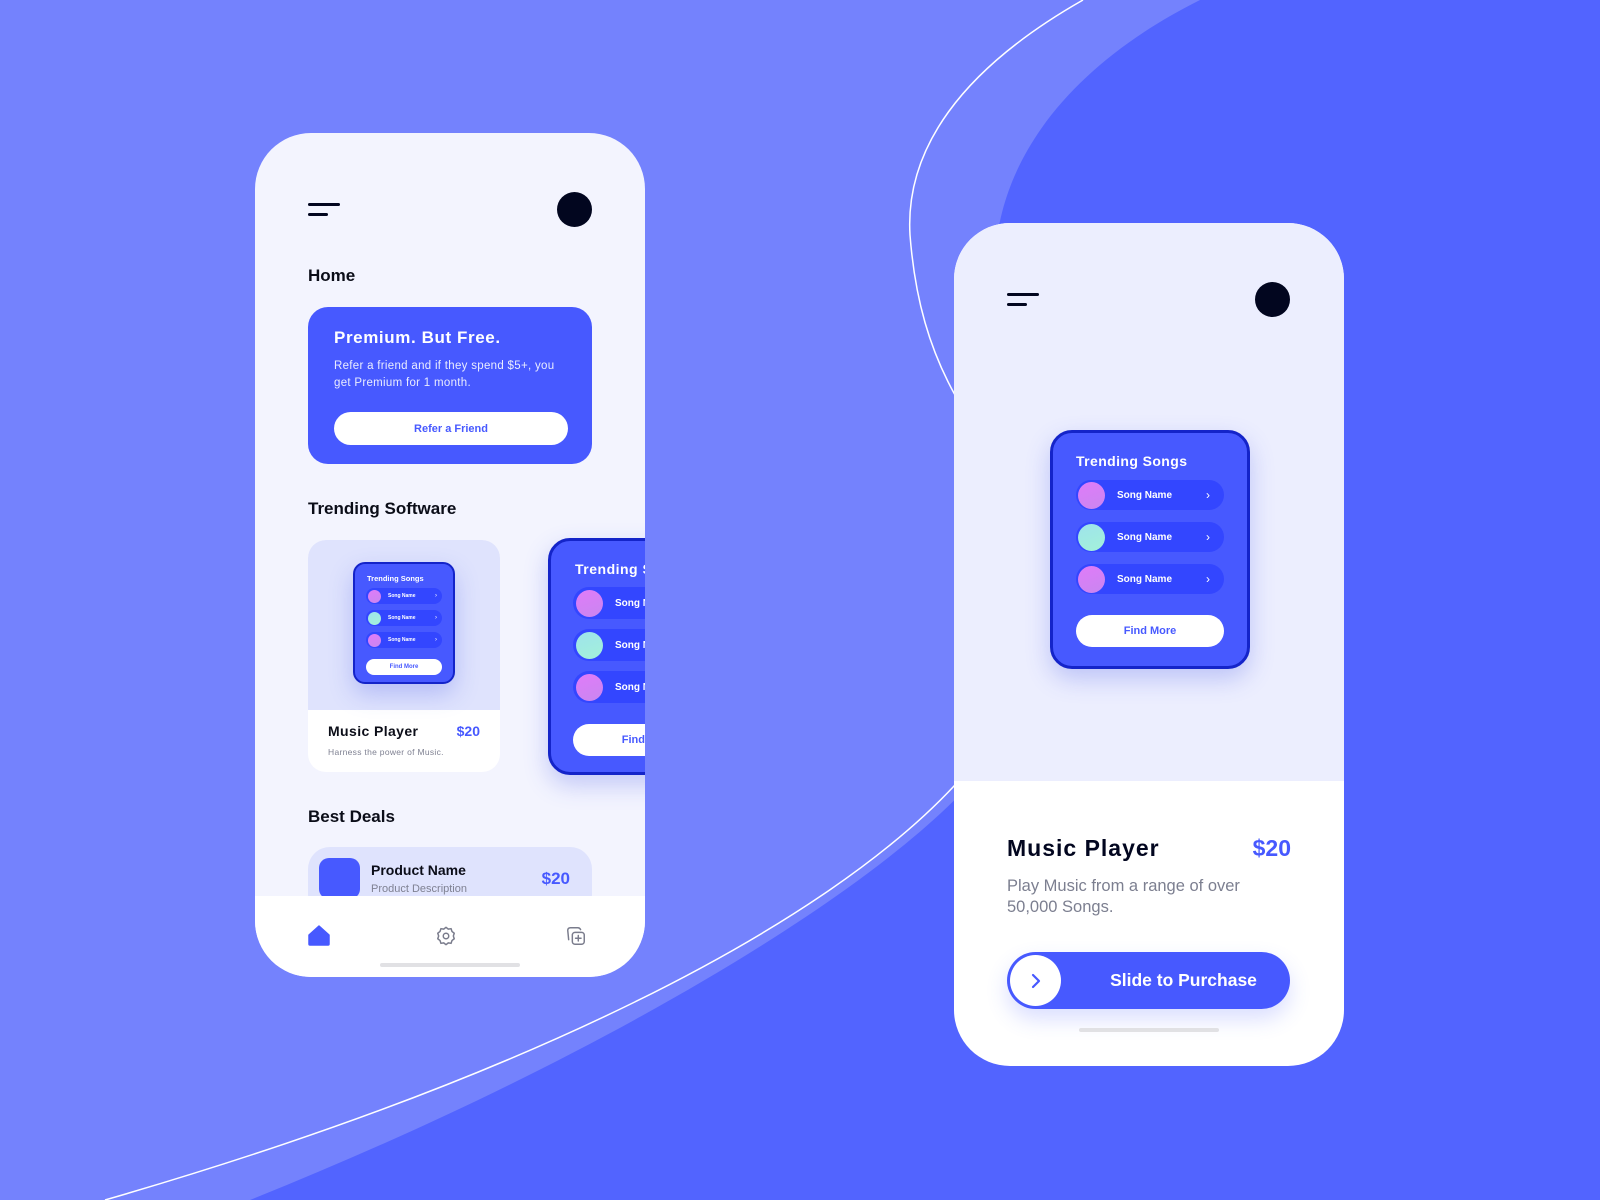  What do you see at coordinates (386, 752) in the screenshot?
I see `software-description: Harness the power of Music.` at bounding box center [386, 752].